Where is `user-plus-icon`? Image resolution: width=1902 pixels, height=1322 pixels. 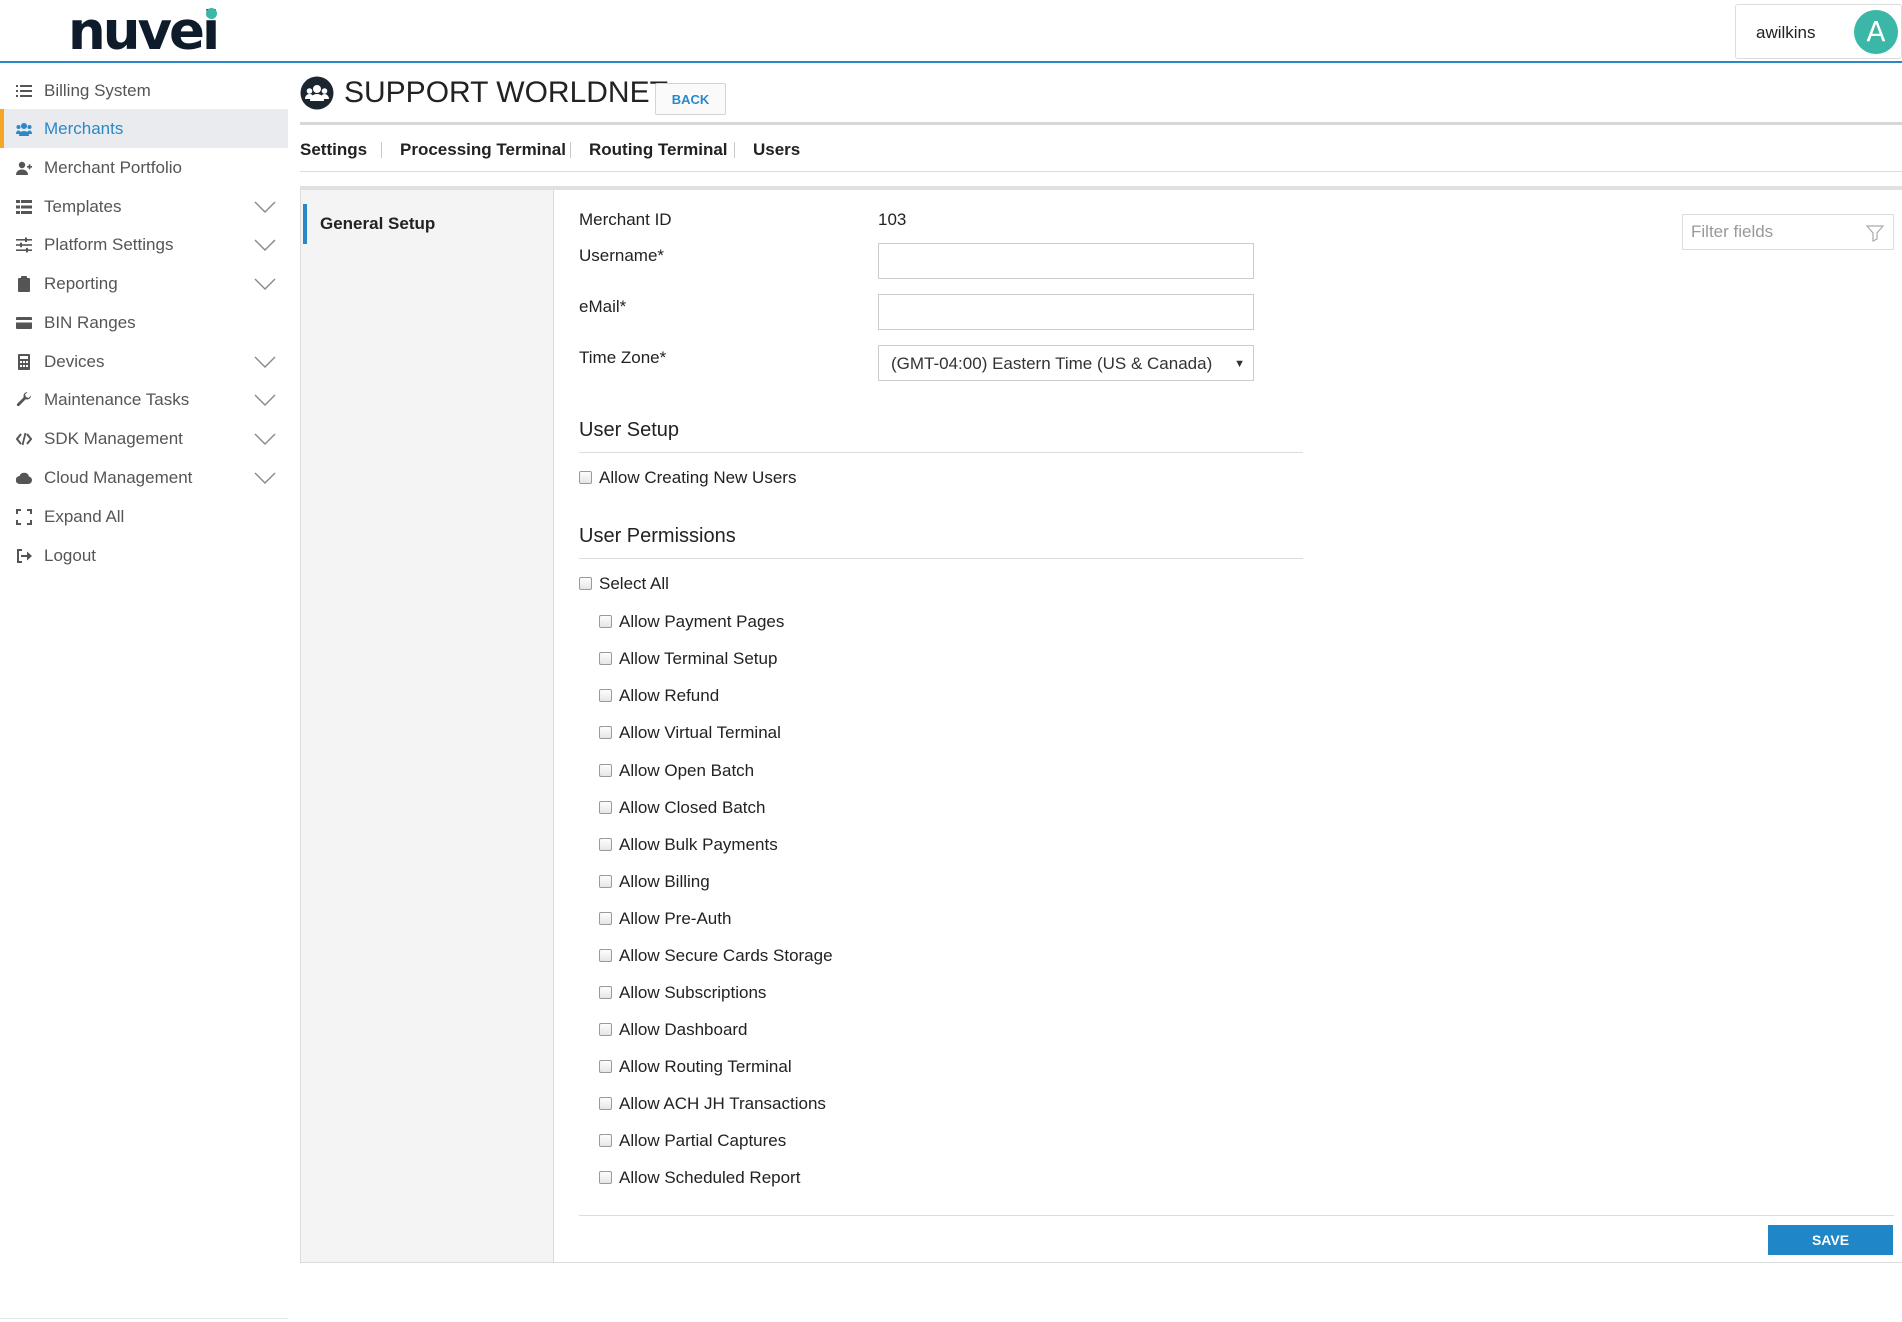
user-plus-icon is located at coordinates (24, 168).